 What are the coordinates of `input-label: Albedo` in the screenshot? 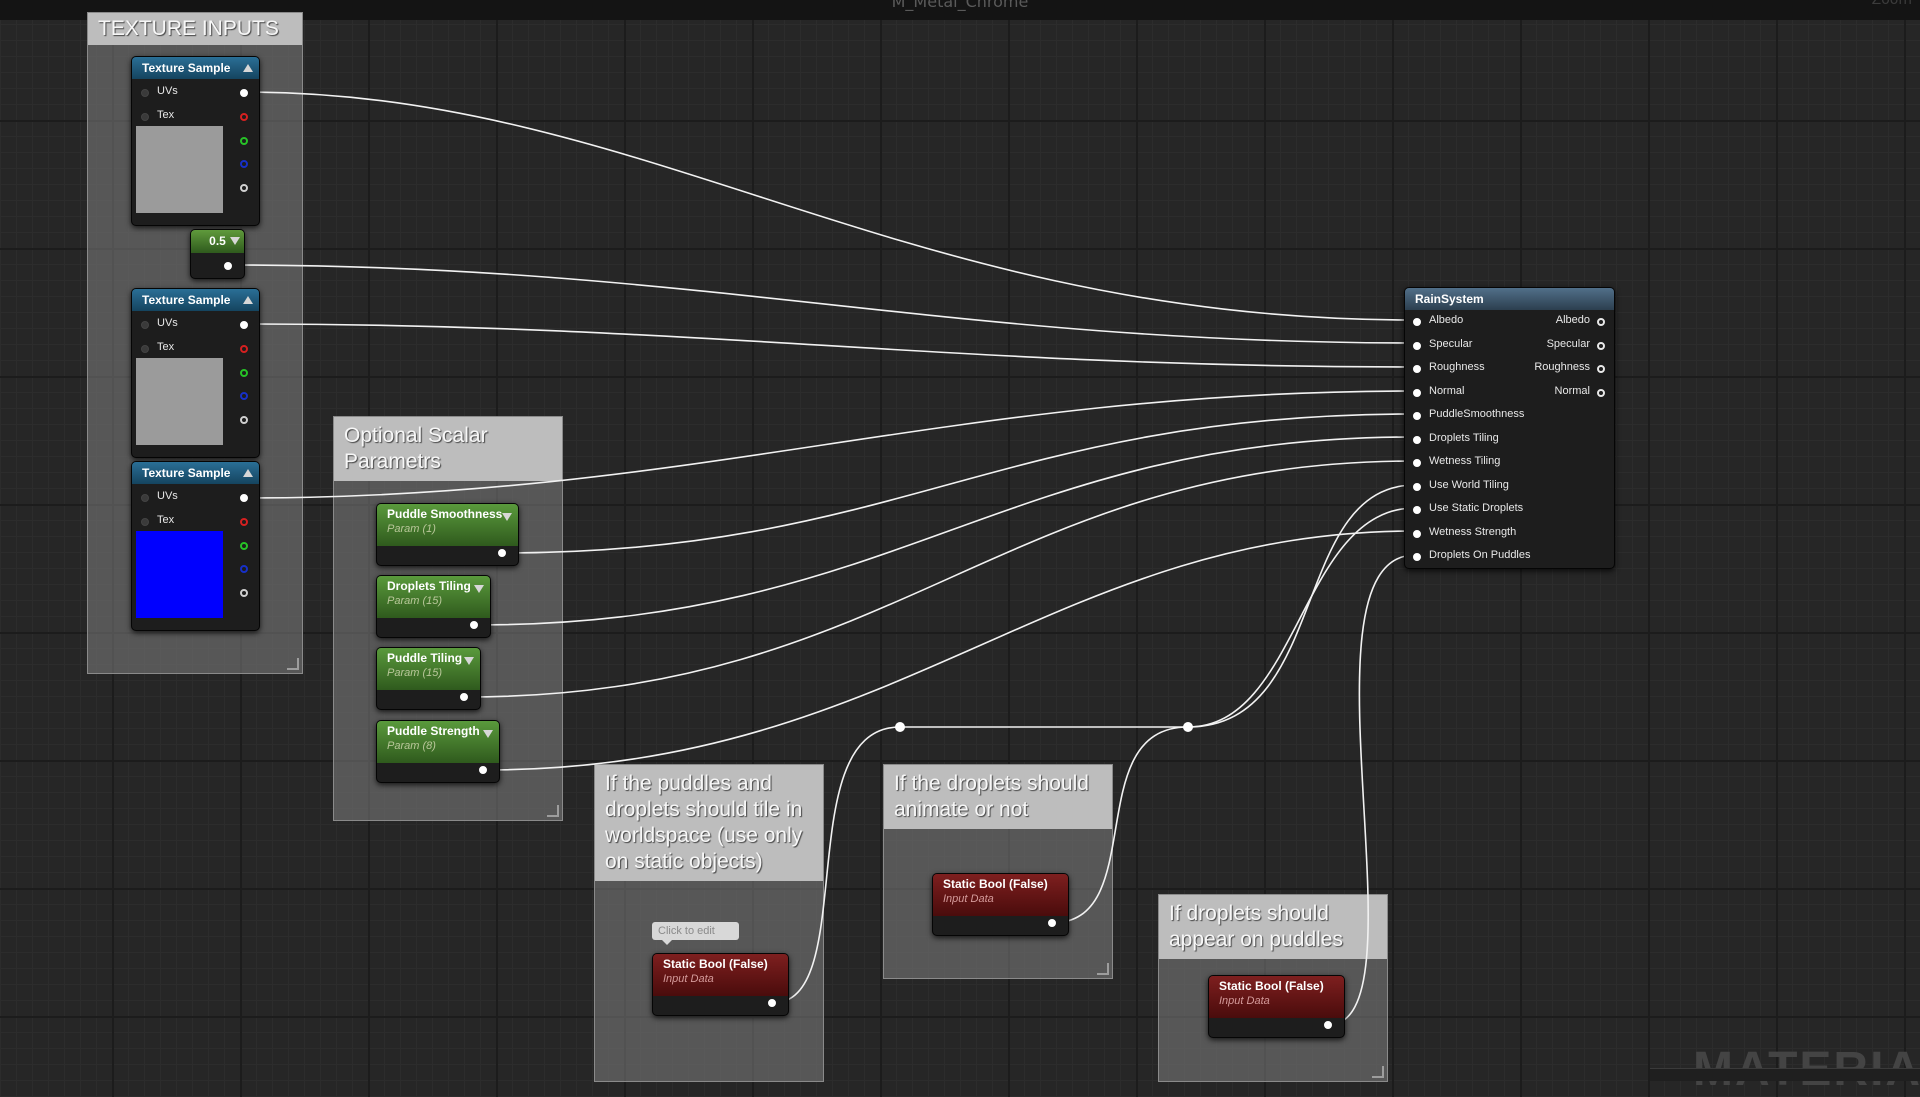 It's located at (1446, 320).